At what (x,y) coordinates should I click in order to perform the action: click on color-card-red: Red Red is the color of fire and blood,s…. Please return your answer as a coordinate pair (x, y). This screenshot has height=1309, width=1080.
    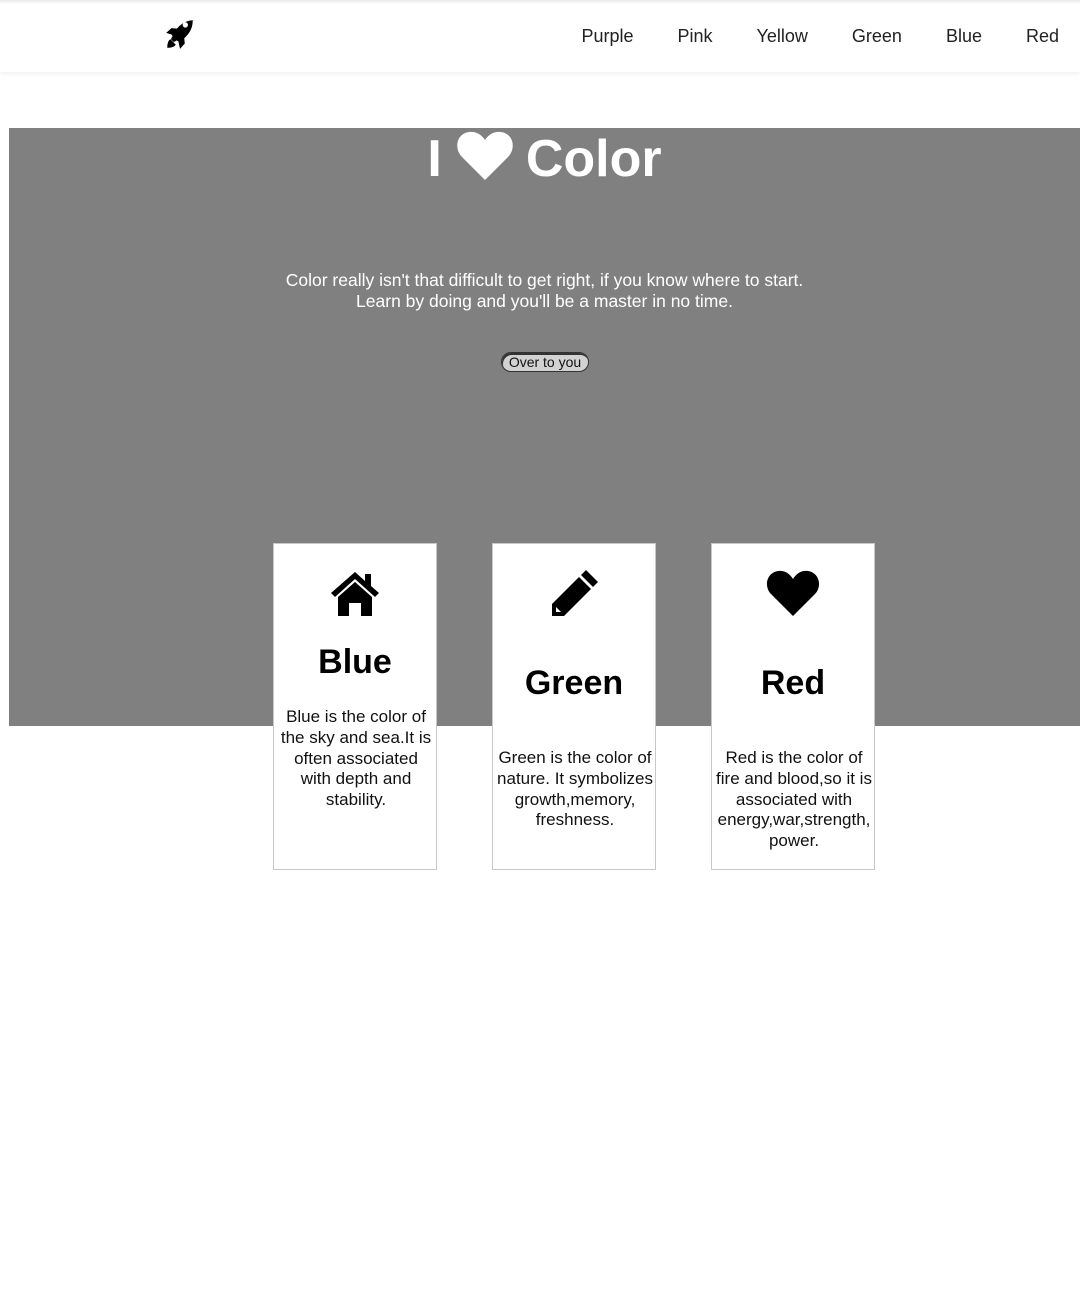
    Looking at the image, I should click on (793, 706).